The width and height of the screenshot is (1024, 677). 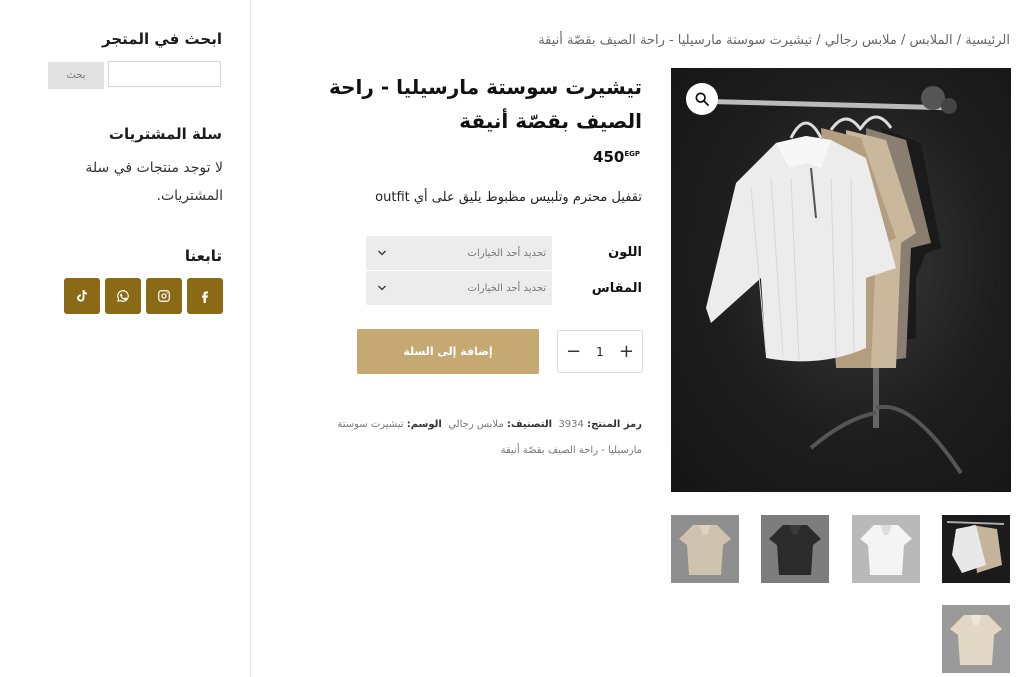 I want to click on color-select-value: تحديد أحد الخيارات, so click(x=506, y=253).